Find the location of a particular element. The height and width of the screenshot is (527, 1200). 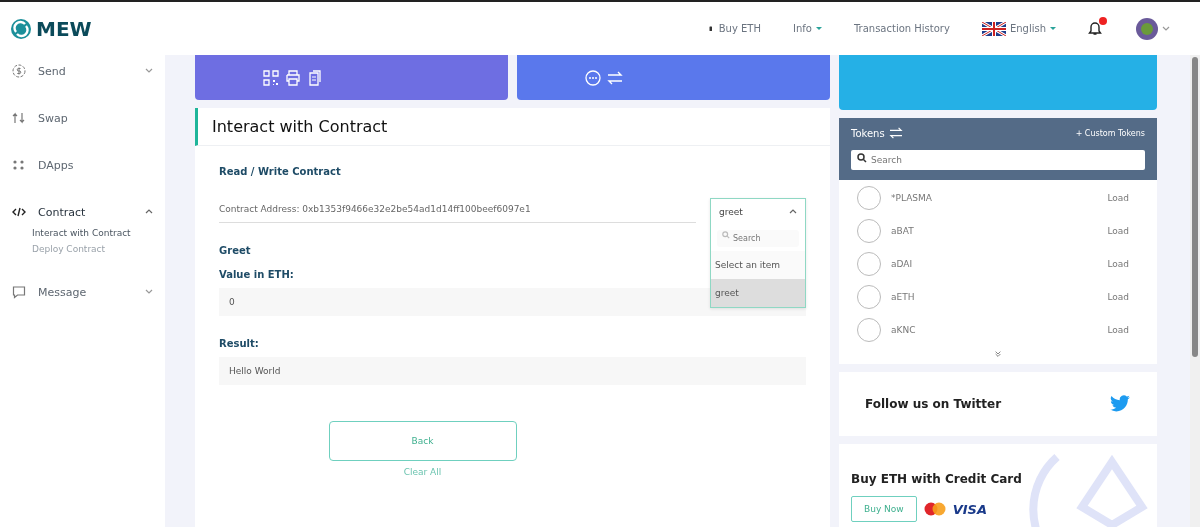

contract-address: Contract Address: 0xb1353f9466e32e2be54ad1d14ff100beef6097e1 is located at coordinates (457, 213).